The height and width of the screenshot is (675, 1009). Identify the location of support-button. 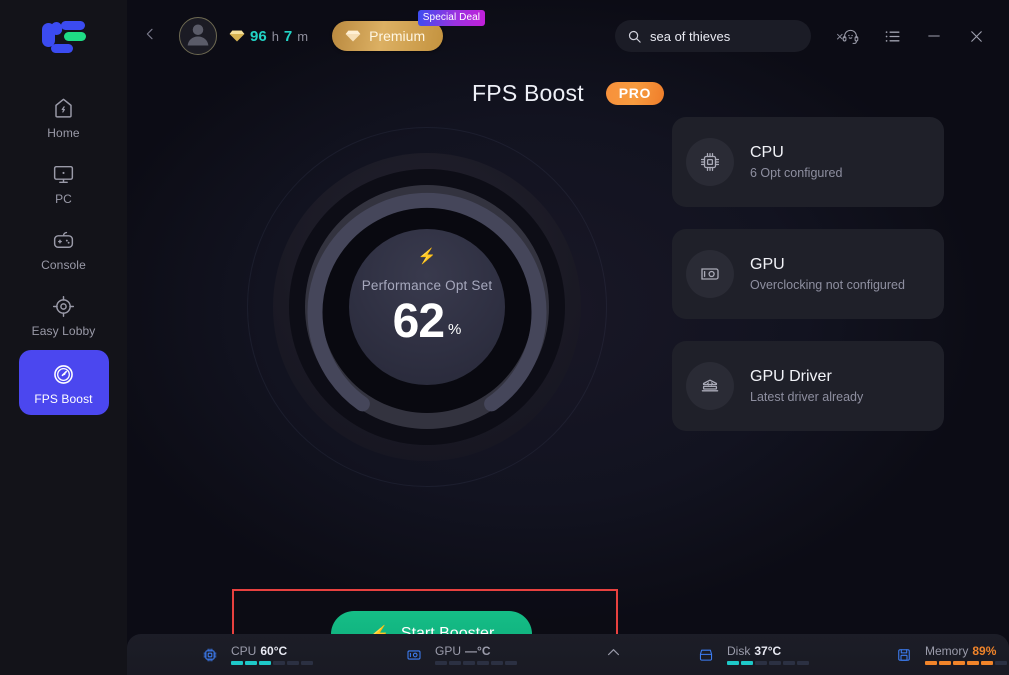
(850, 36).